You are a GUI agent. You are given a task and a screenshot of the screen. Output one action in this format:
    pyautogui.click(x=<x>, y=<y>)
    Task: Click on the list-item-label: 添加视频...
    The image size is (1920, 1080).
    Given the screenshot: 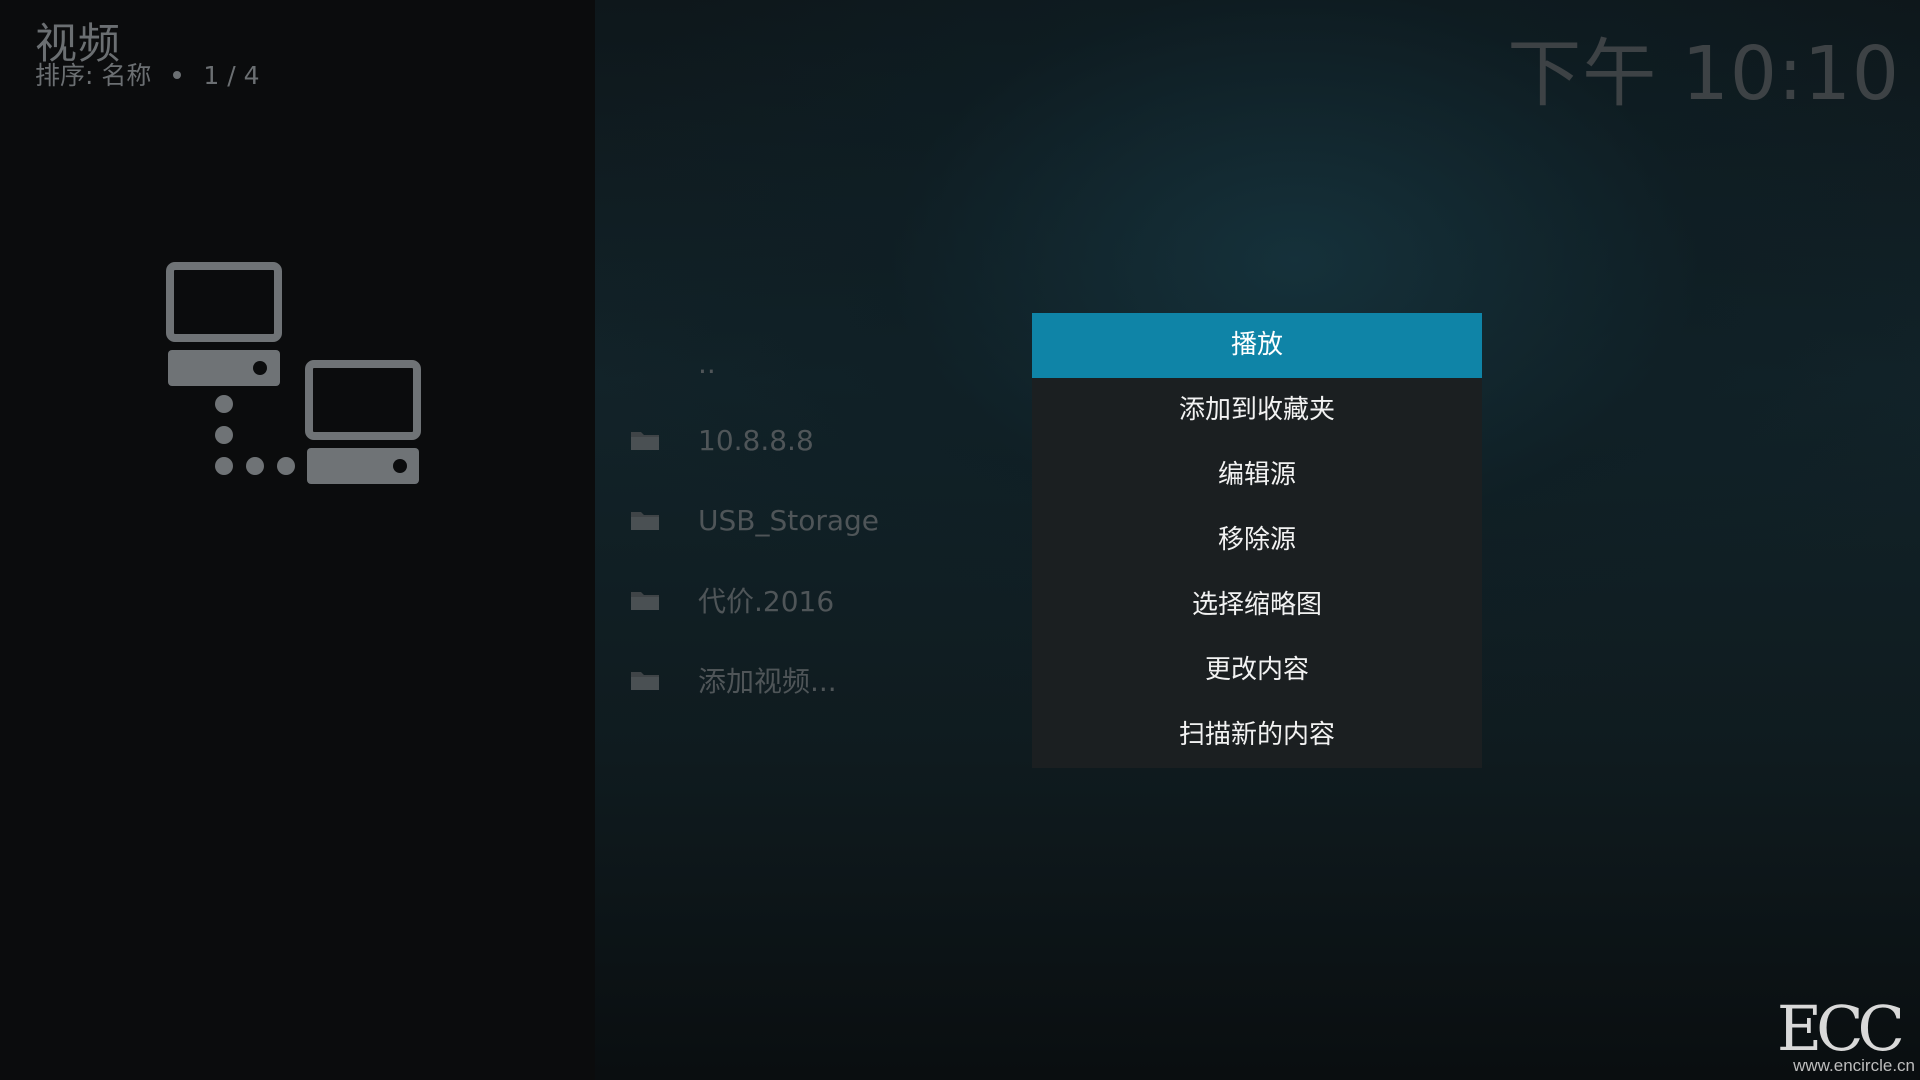 What is the action you would take?
    pyautogui.click(x=767, y=681)
    